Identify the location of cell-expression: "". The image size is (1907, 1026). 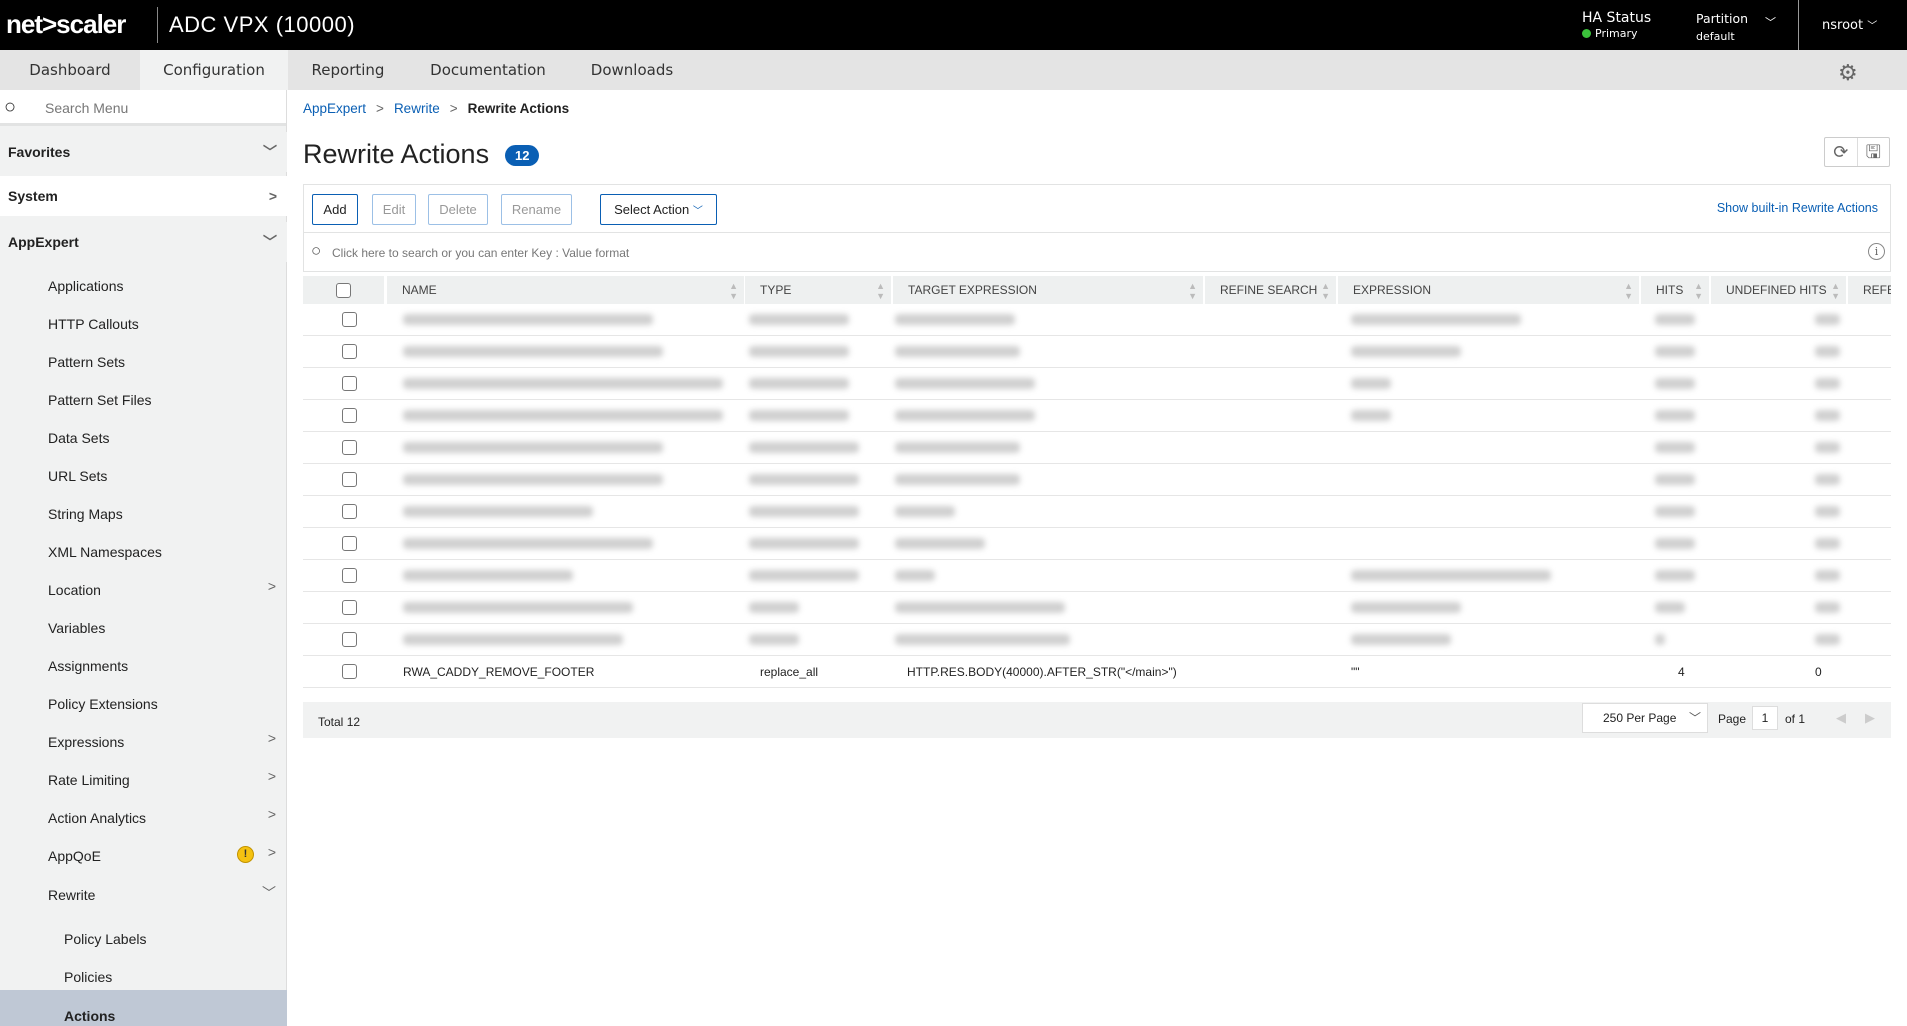
(1355, 672).